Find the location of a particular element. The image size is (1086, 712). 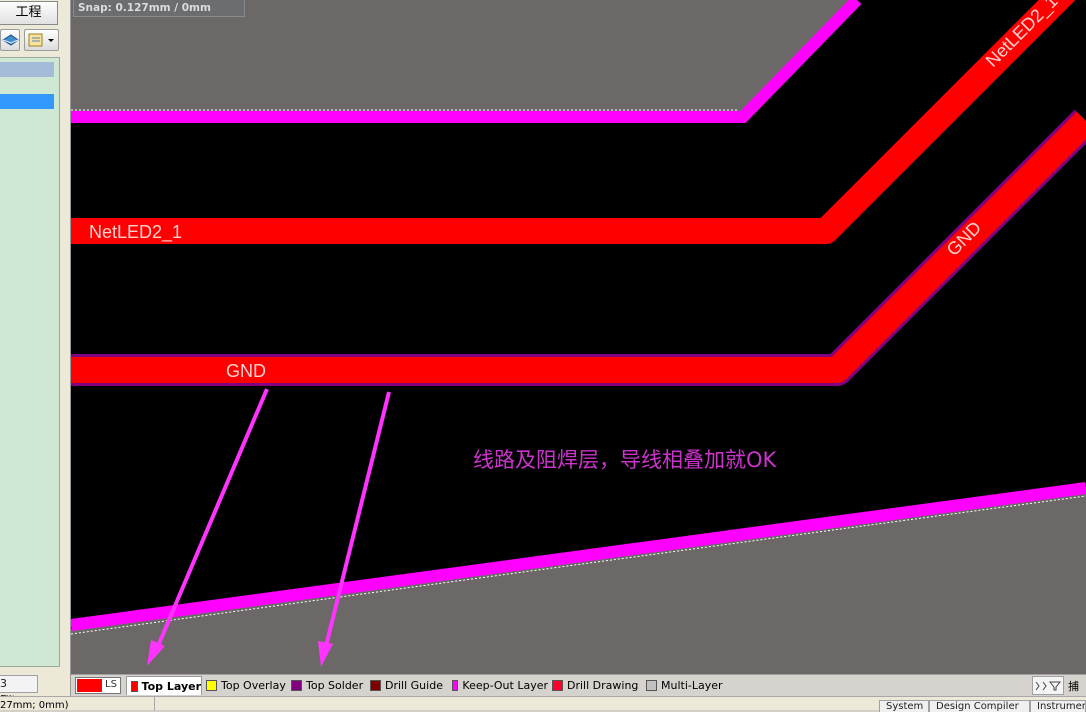

left-panel: 工程 3 Filter is located at coordinates (35, 353).